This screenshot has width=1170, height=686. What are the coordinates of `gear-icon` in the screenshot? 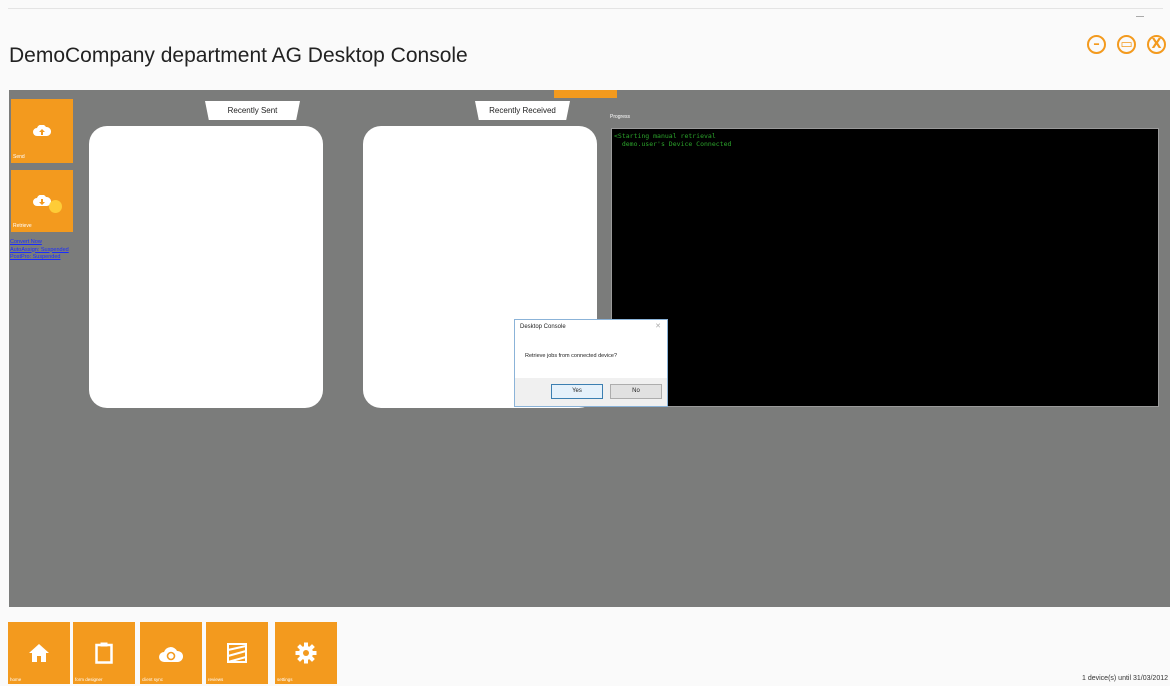 It's located at (306, 653).